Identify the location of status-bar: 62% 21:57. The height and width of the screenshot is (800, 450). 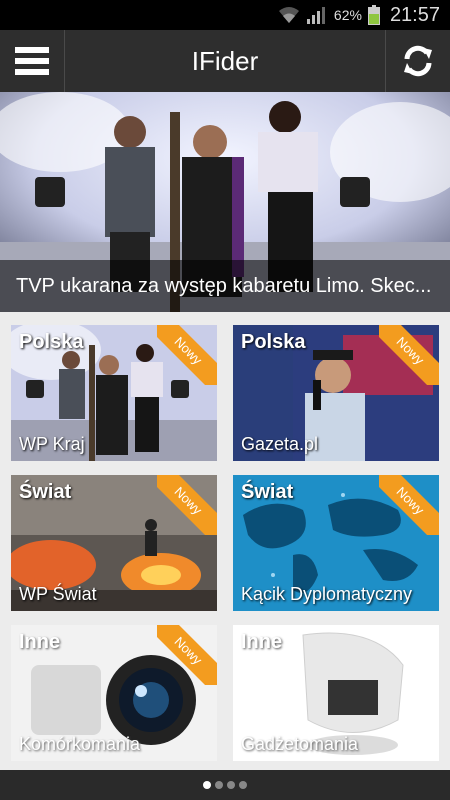
(225, 15).